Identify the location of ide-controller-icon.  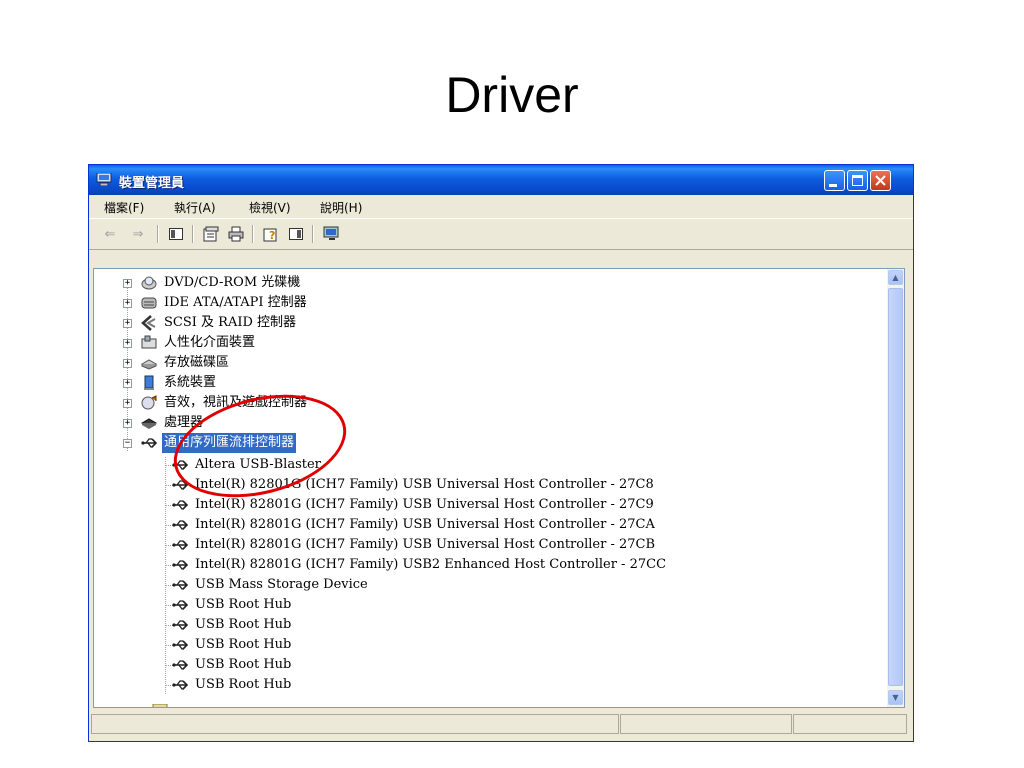
(149, 303).